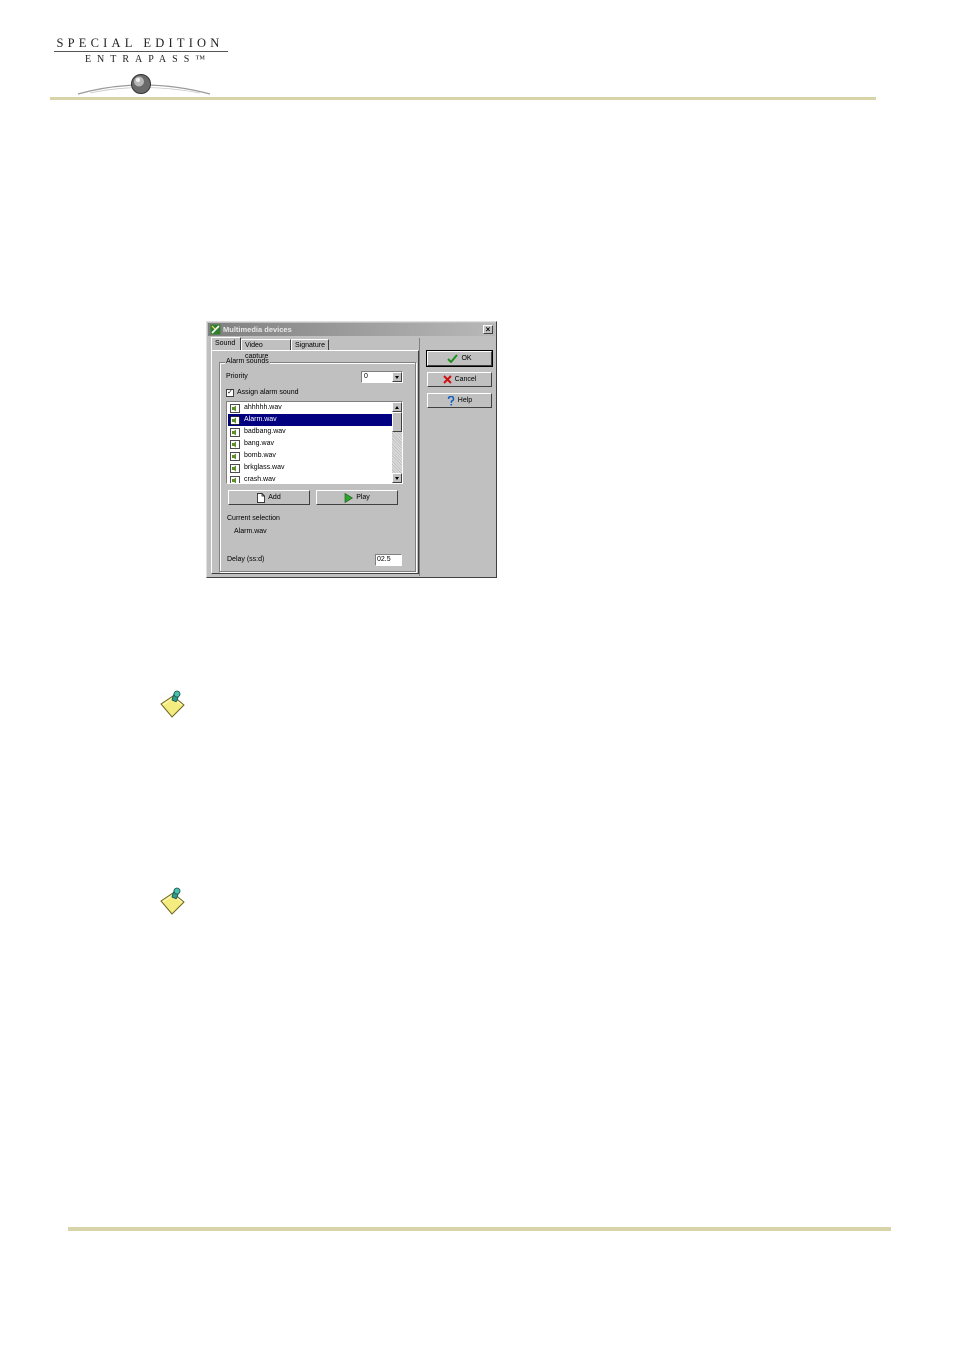  Describe the element at coordinates (141, 51) in the screenshot. I see `logo-divider` at that location.